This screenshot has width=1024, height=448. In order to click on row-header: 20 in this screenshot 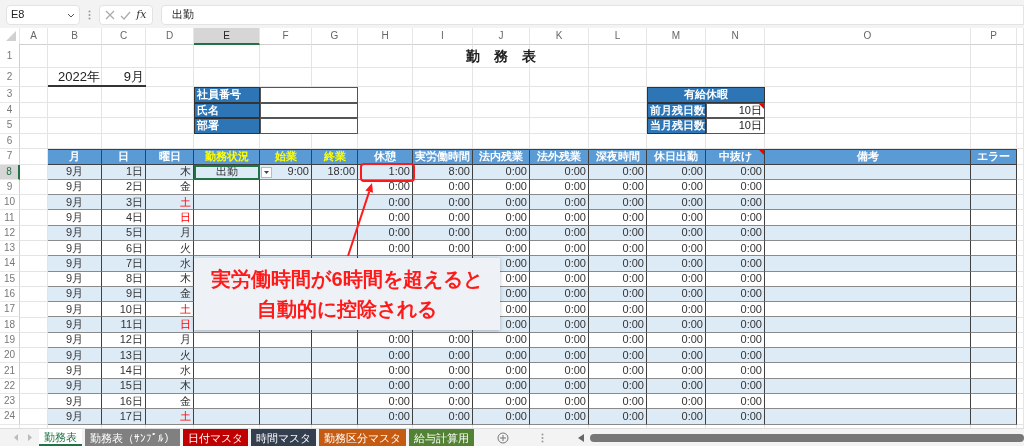, I will do `click(10, 356)`.